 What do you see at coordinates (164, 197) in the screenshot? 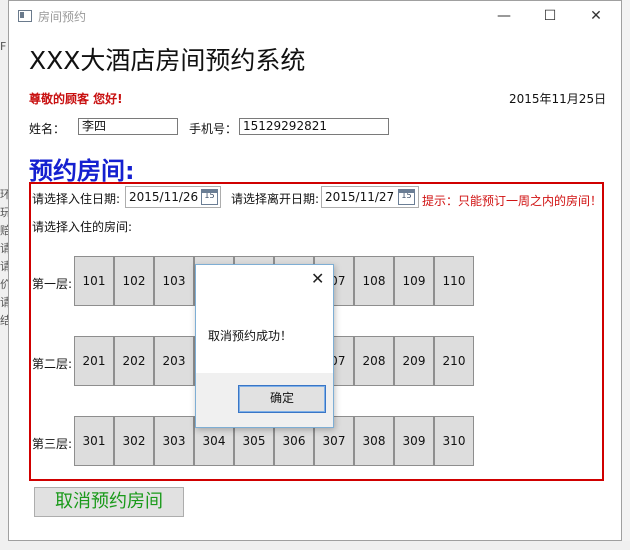
I see `checkin-date-value: 2015/11/26` at bounding box center [164, 197].